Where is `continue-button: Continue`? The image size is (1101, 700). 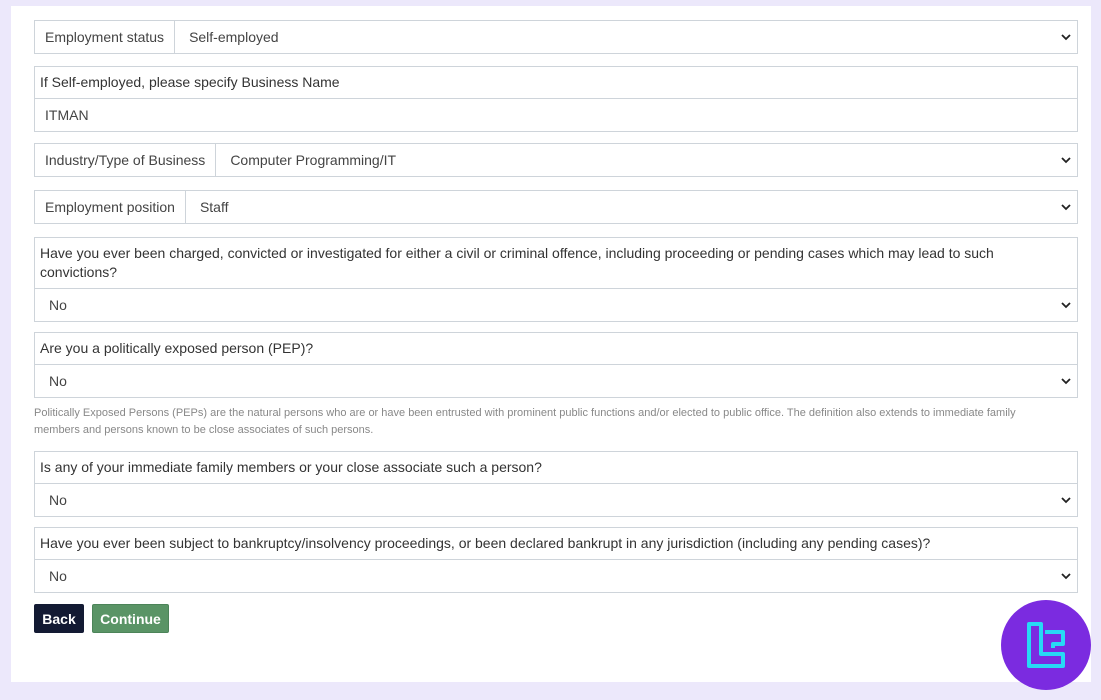
continue-button: Continue is located at coordinates (130, 618).